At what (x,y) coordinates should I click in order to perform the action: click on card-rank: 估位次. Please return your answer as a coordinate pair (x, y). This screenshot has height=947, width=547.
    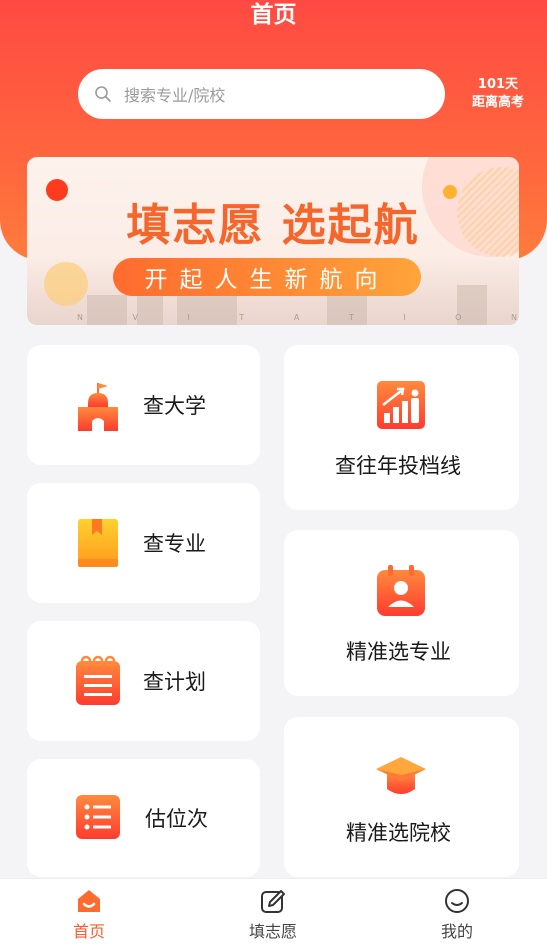
    Looking at the image, I should click on (143, 818).